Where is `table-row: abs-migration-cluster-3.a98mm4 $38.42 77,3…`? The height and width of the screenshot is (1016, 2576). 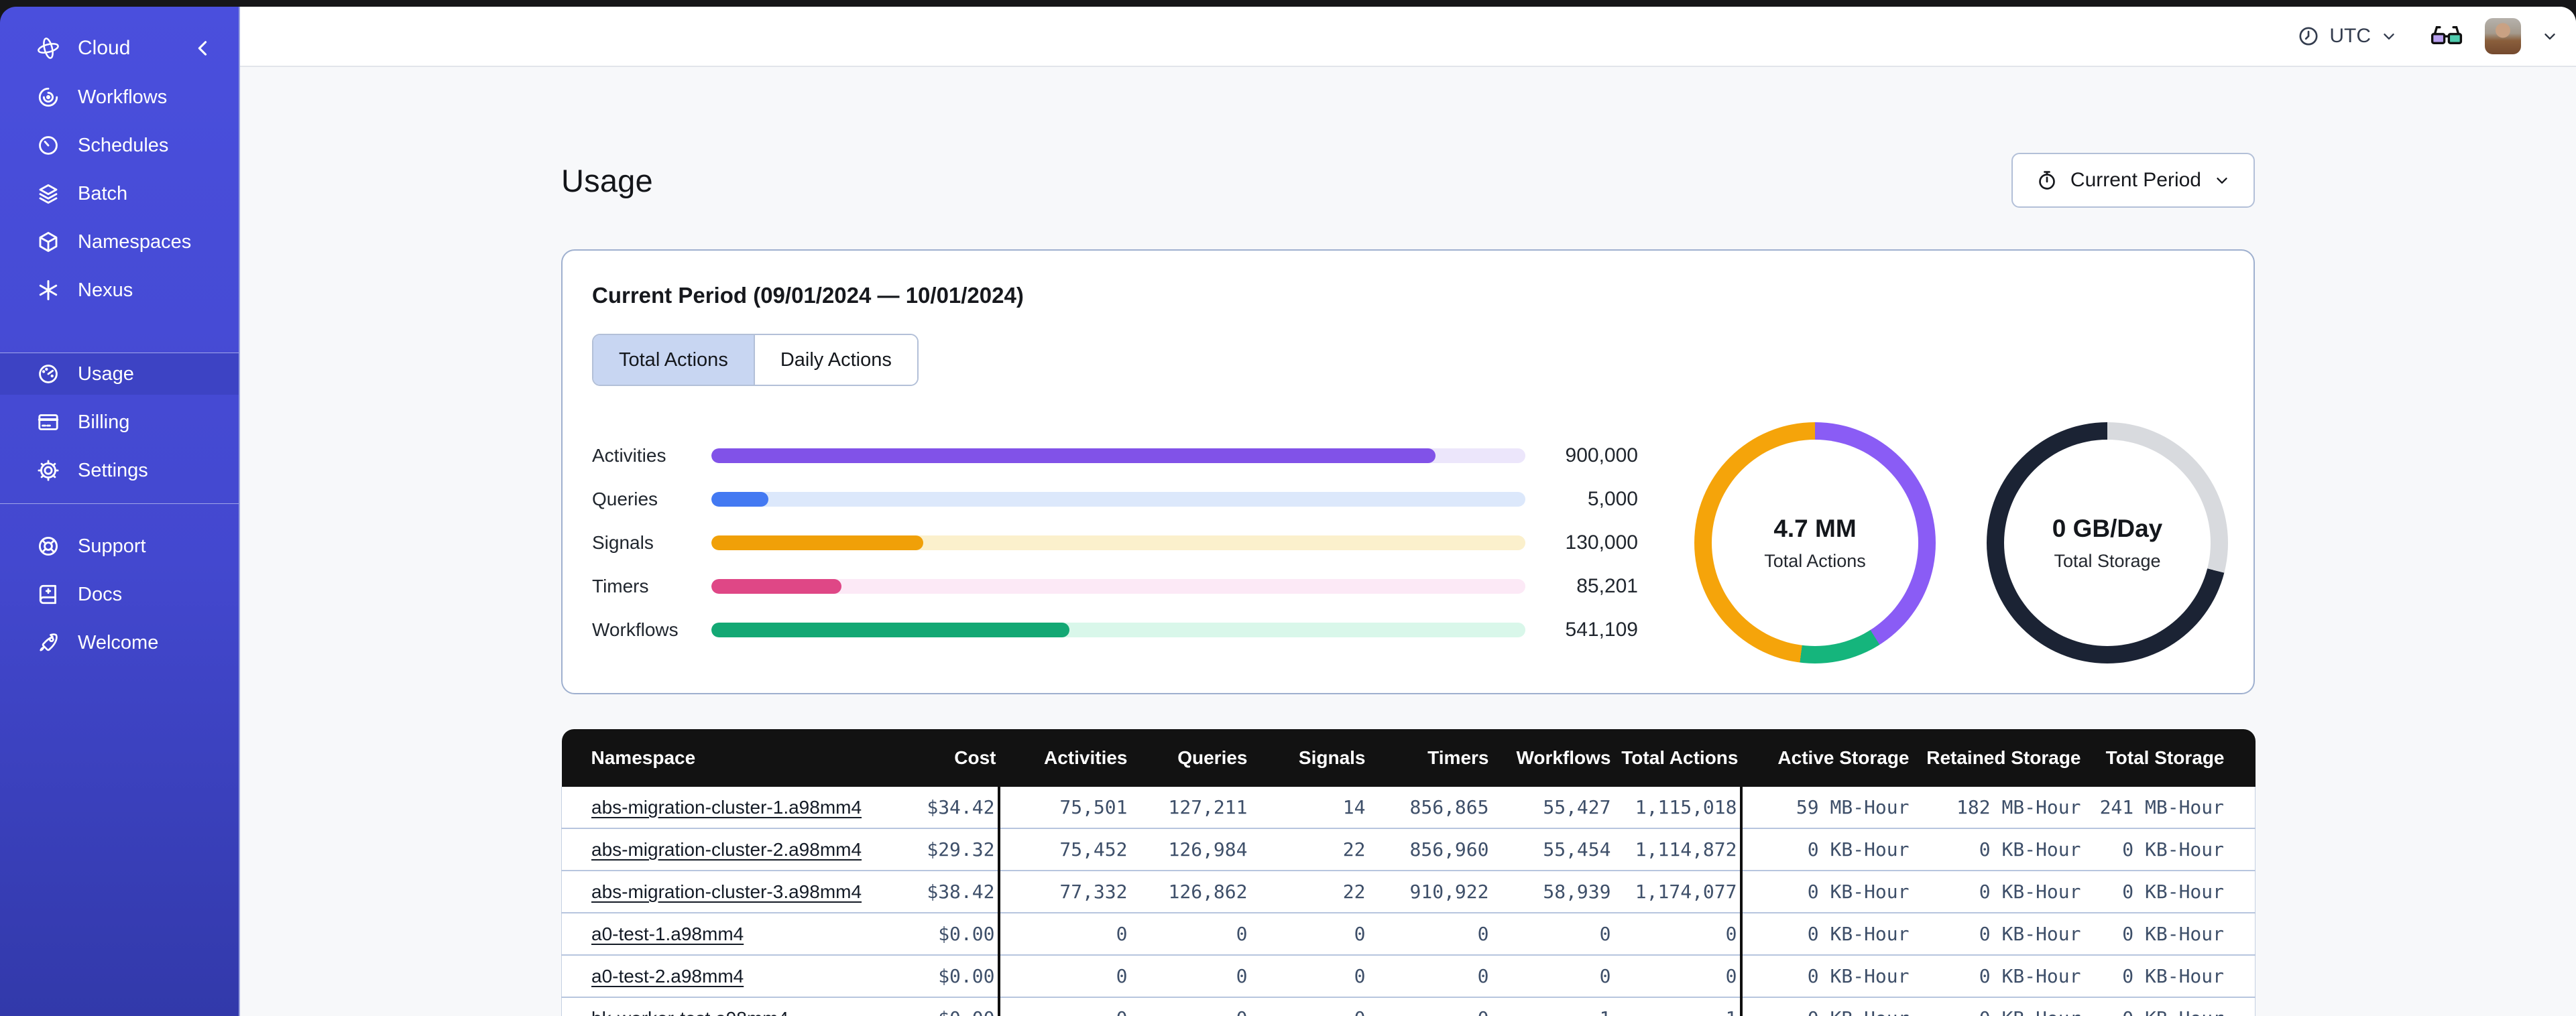 table-row: abs-migration-cluster-3.a98mm4 $38.42 77,3… is located at coordinates (1408, 892).